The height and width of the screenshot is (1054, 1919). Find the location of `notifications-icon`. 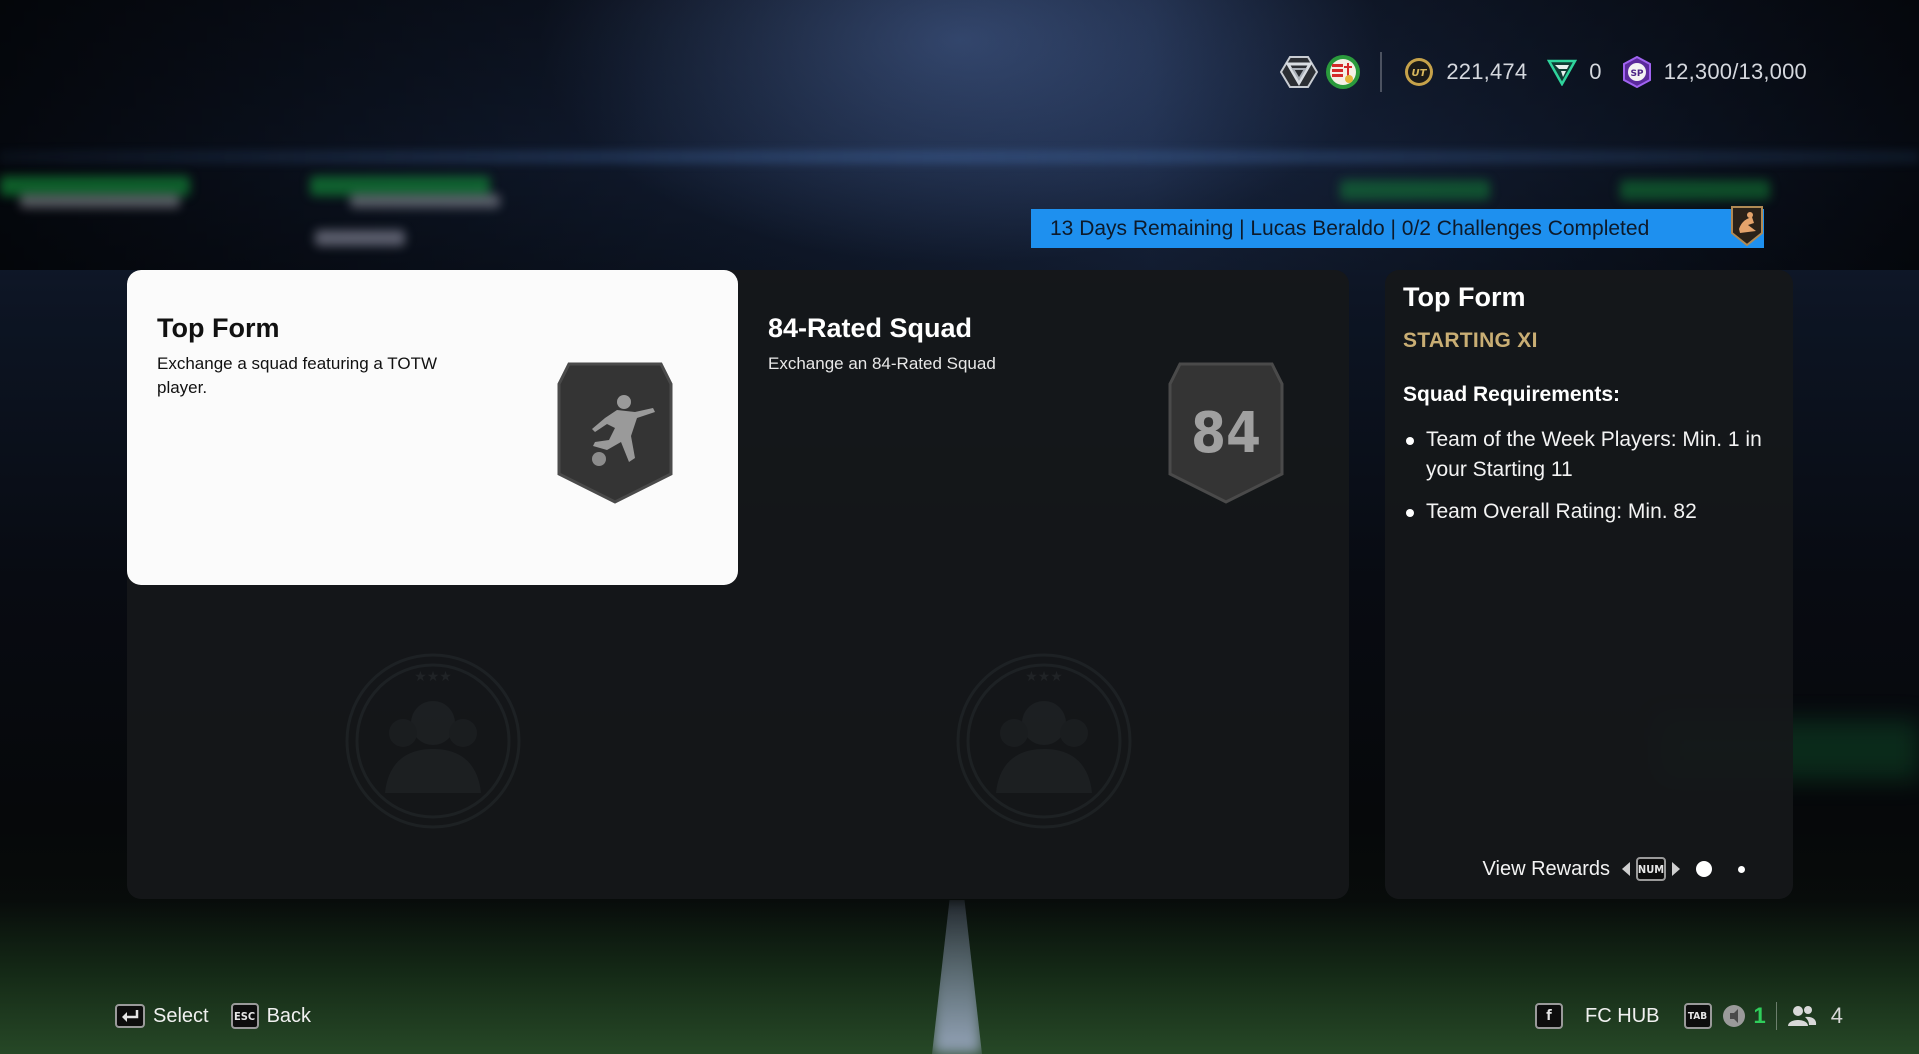

notifications-icon is located at coordinates (1734, 1016).